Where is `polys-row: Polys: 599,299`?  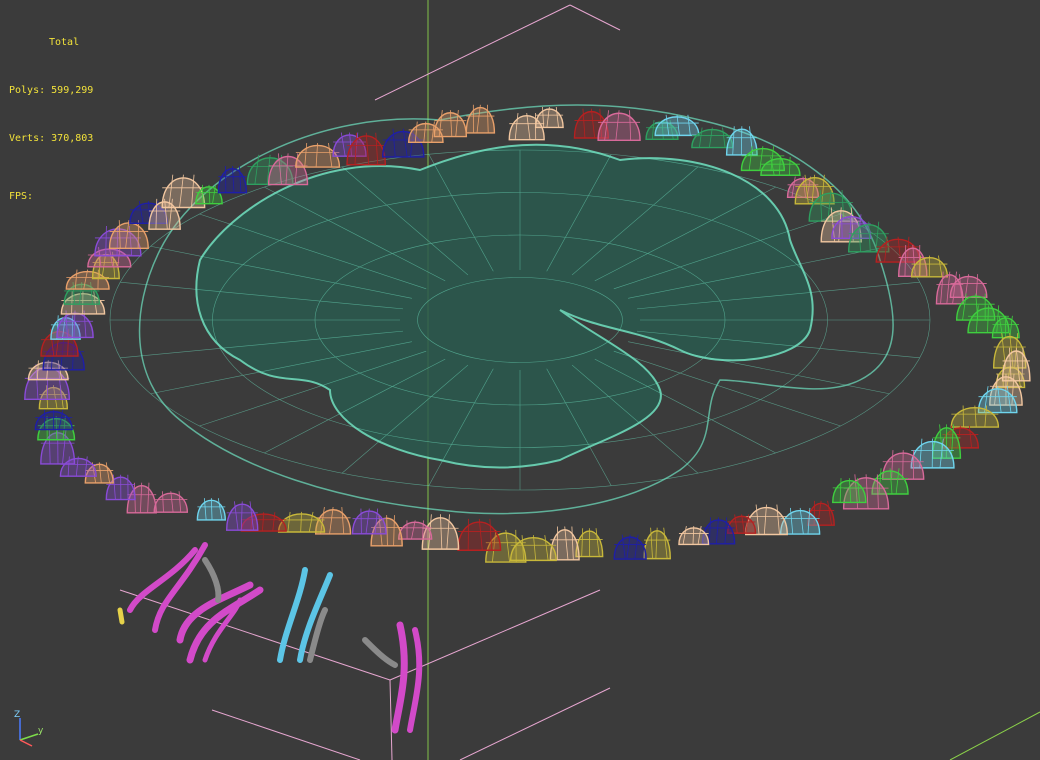
polys-row: Polys: 599,299 is located at coordinates (51, 91).